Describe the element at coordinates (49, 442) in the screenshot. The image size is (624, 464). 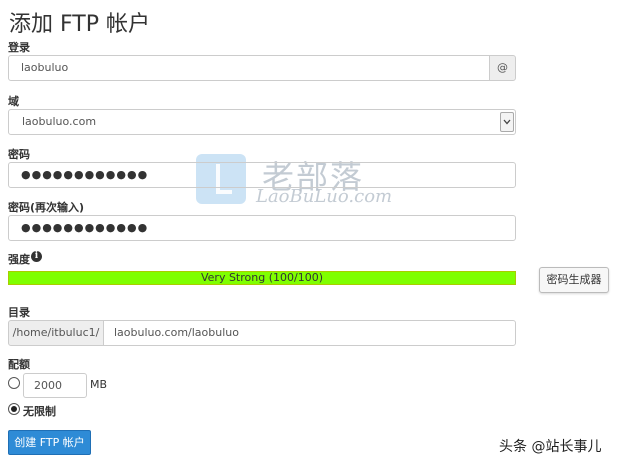
I see `create-ftp-account-button: 创建 FTP 帐户` at that location.